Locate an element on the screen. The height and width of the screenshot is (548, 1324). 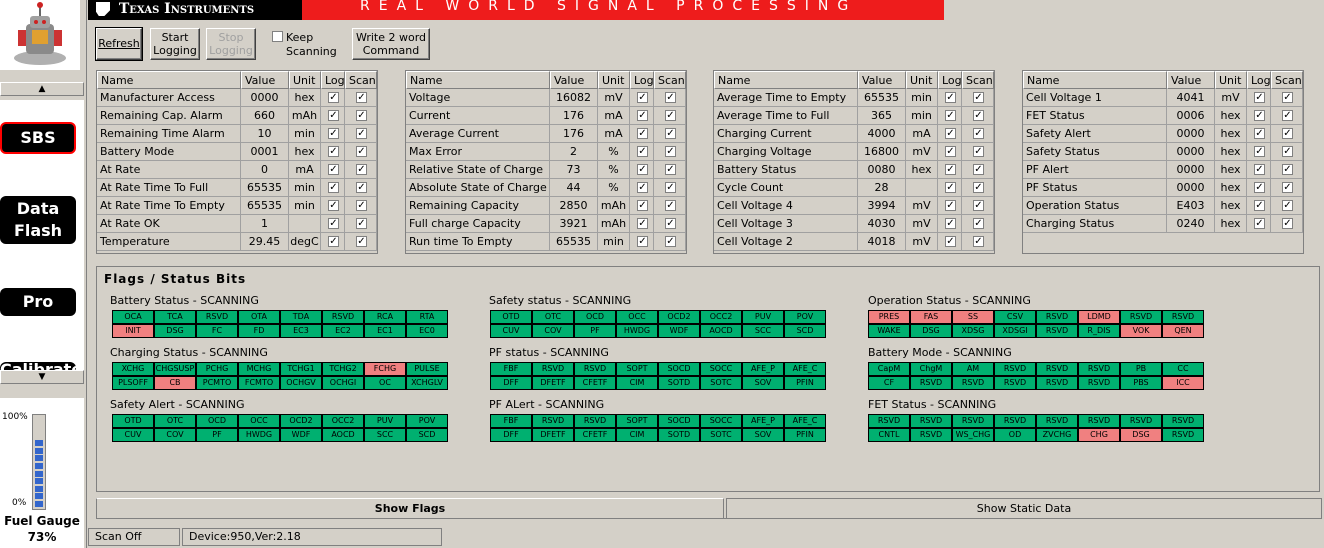
flag-bit: AFE_C is located at coordinates (805, 369).